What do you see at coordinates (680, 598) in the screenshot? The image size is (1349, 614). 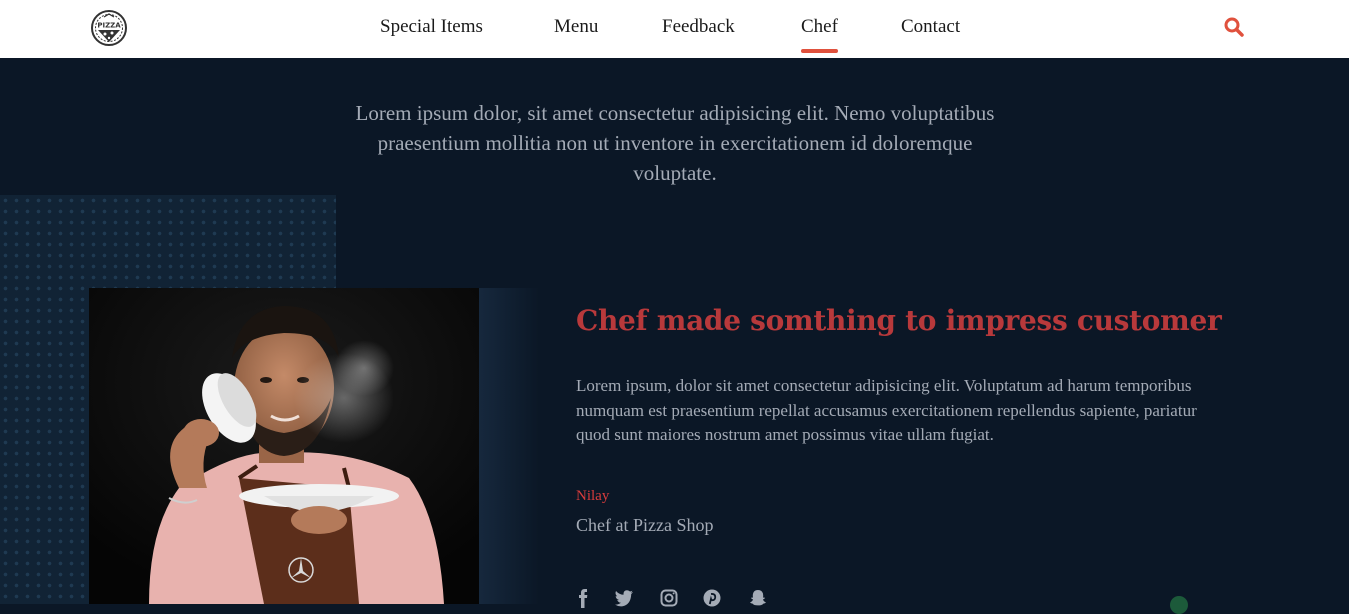 I see `social-links` at bounding box center [680, 598].